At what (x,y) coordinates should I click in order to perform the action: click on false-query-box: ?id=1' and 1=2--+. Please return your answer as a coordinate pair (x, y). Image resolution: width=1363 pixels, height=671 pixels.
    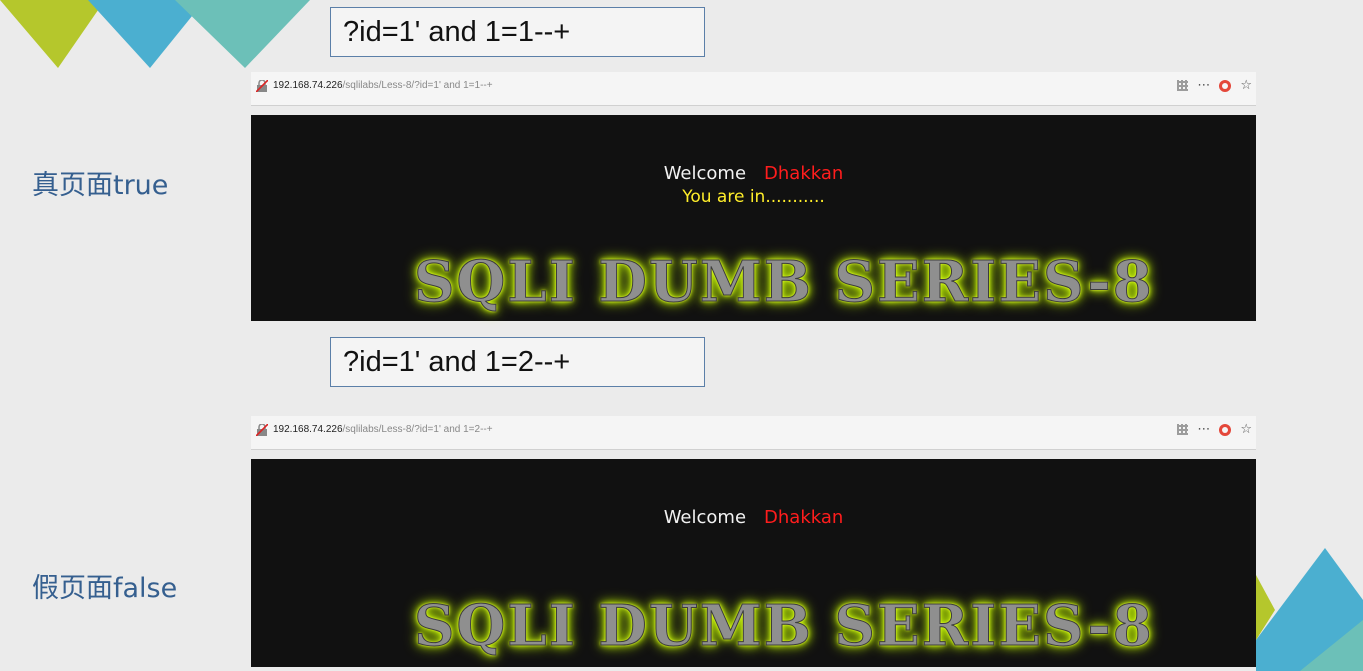
    Looking at the image, I should click on (517, 362).